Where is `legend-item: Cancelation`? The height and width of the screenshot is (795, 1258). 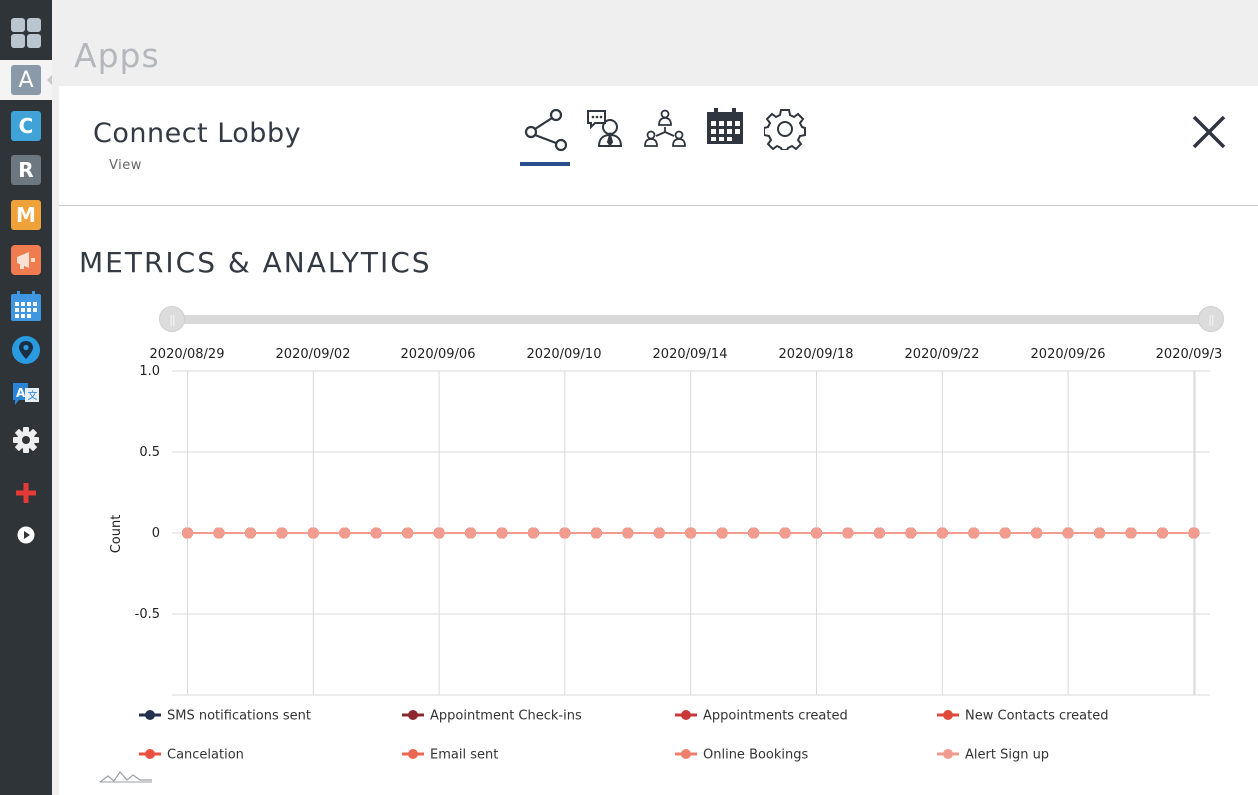 legend-item: Cancelation is located at coordinates (191, 755).